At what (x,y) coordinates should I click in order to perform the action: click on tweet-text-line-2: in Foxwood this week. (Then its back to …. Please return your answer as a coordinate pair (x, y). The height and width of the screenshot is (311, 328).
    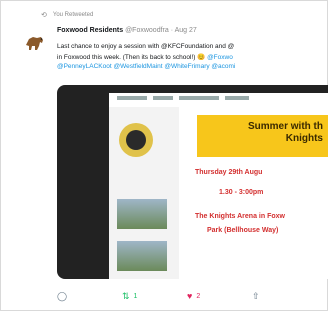
    Looking at the image, I should click on (145, 57).